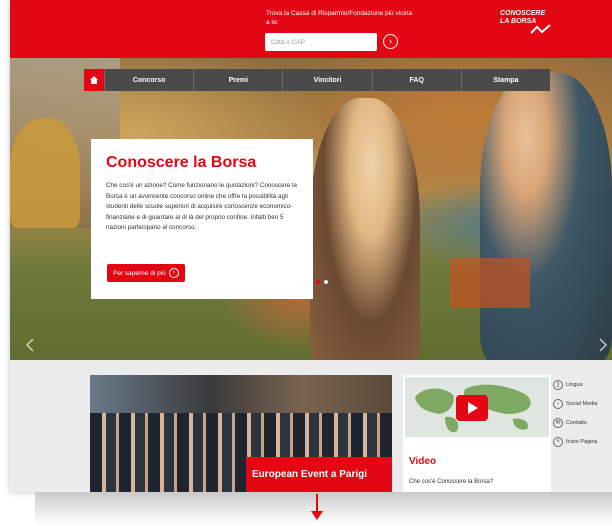  I want to click on event-photo-wall, so click(241, 395).